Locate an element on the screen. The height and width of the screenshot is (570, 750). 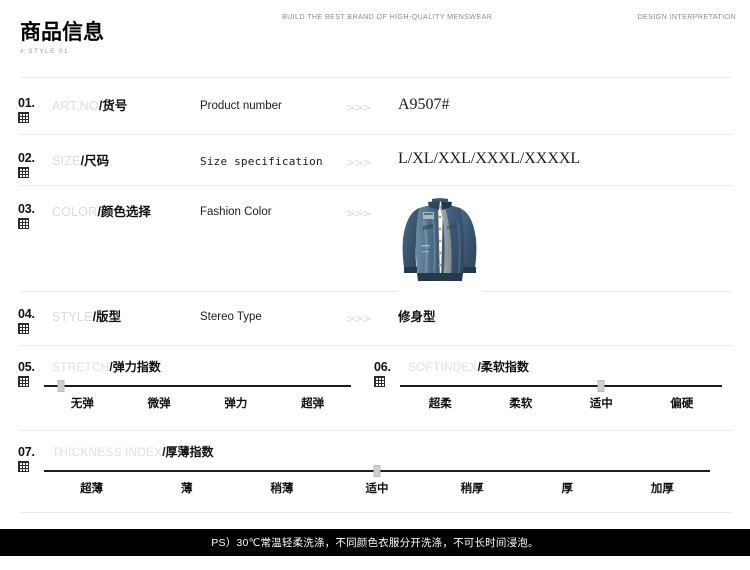
care-instructions-bar: PS）30℃常温轻柔洗涤，不同颜色衣服分开洗涤，不可长时间浸泡。 is located at coordinates (375, 542).